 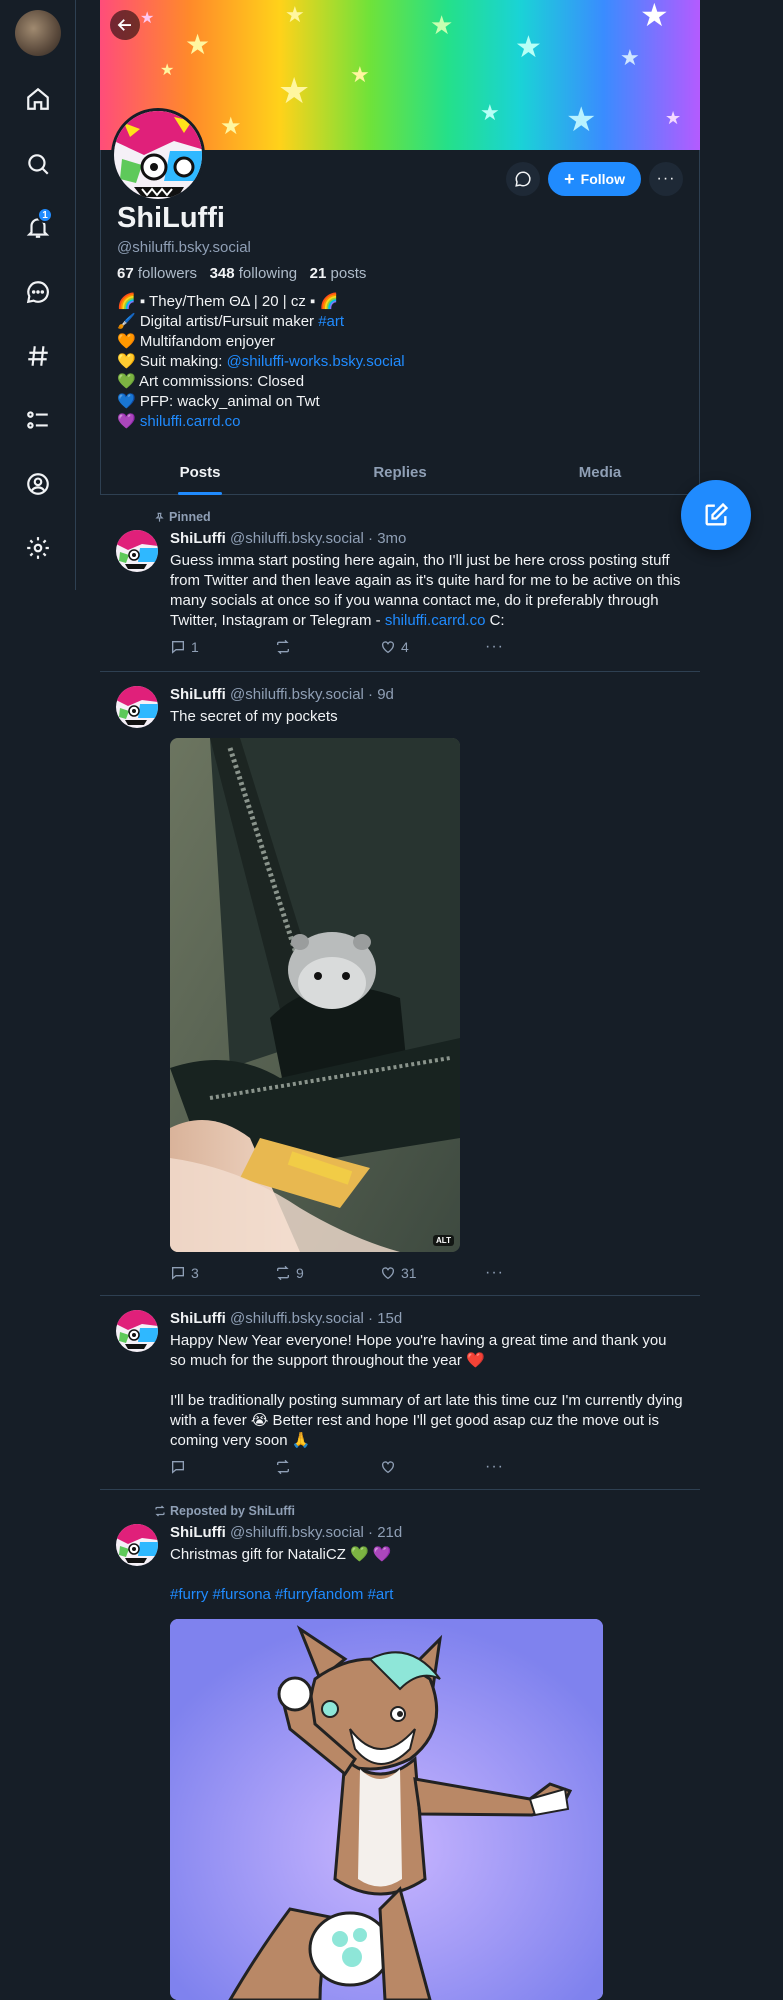 What do you see at coordinates (38, 226) in the screenshot?
I see `notifications-icon: 1` at bounding box center [38, 226].